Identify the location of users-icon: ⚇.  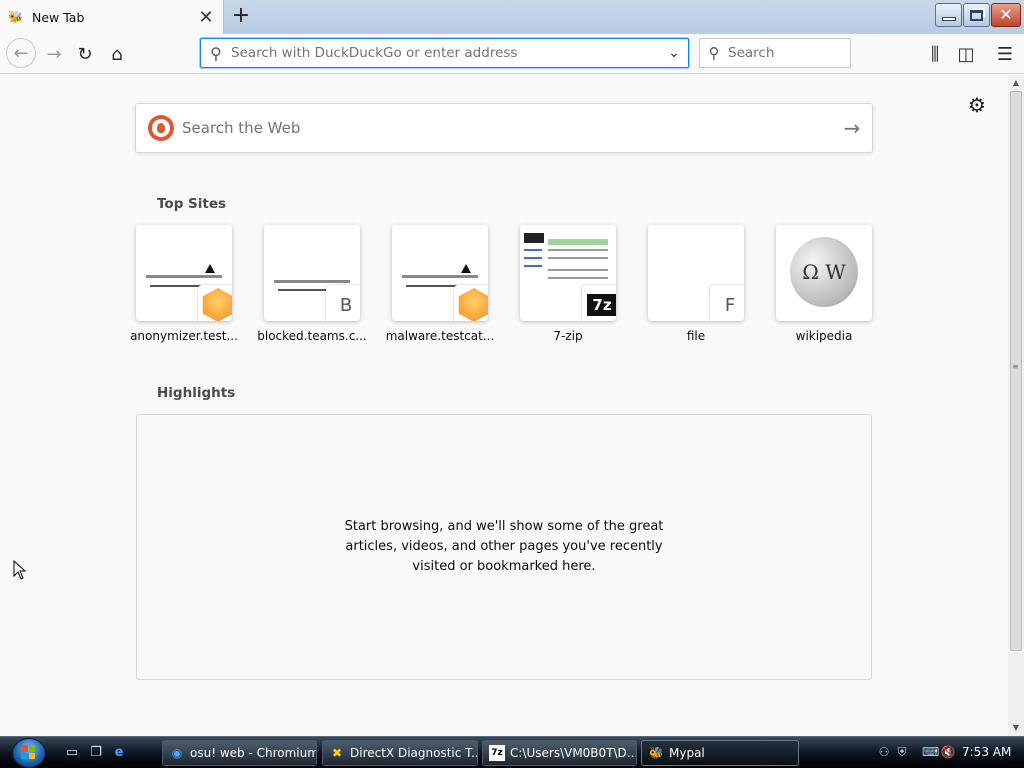
(884, 752).